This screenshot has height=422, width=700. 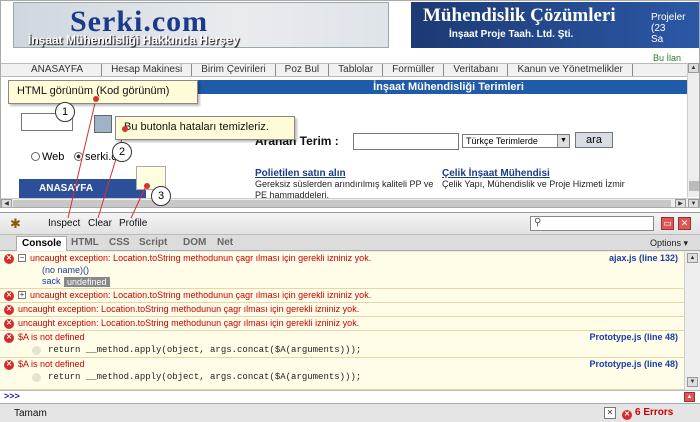 I want to click on radio-web-label: Web, so click(x=53, y=157).